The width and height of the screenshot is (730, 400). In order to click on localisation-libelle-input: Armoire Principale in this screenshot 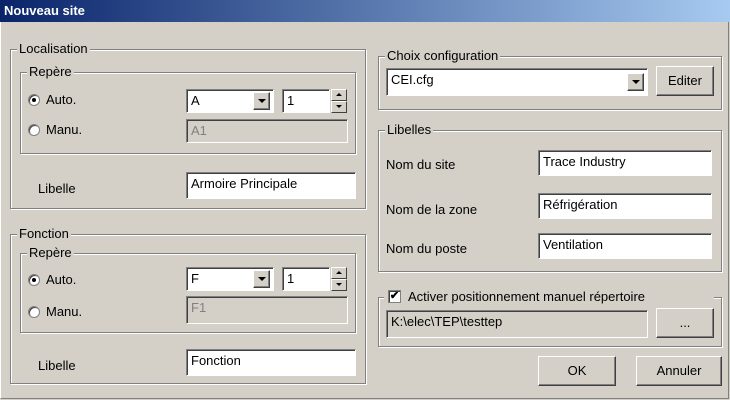, I will do `click(271, 185)`.